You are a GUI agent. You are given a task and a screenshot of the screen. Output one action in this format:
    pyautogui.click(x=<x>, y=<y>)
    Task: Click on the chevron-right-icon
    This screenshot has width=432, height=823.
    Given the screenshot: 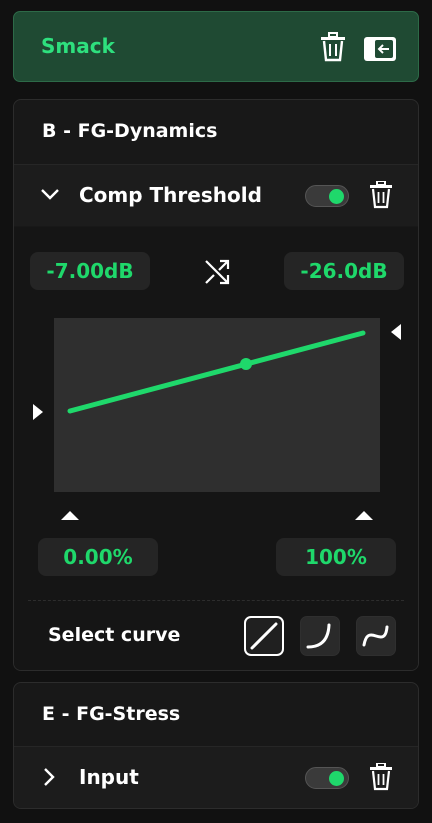 What is the action you would take?
    pyautogui.click(x=49, y=777)
    